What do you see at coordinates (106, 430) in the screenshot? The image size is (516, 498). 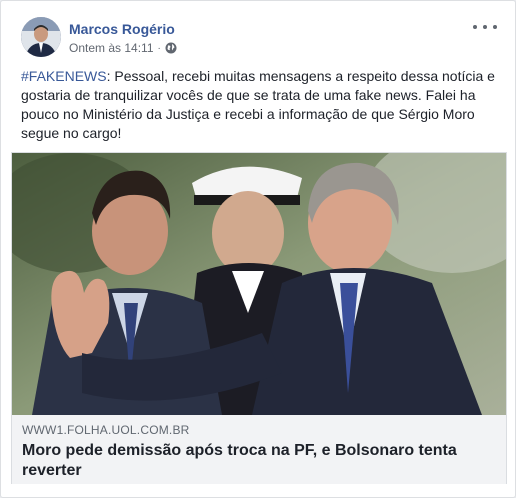 I see `link-domain: WWW1.FOLHA.UOL.COM.BR` at bounding box center [106, 430].